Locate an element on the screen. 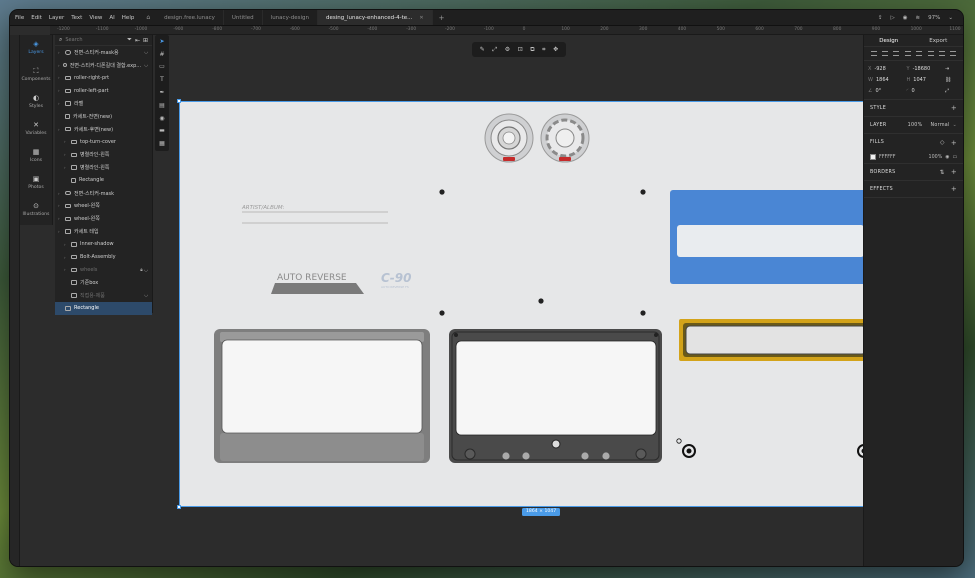 The width and height of the screenshot is (975, 578). ring-elements is located at coordinates (776, 448).